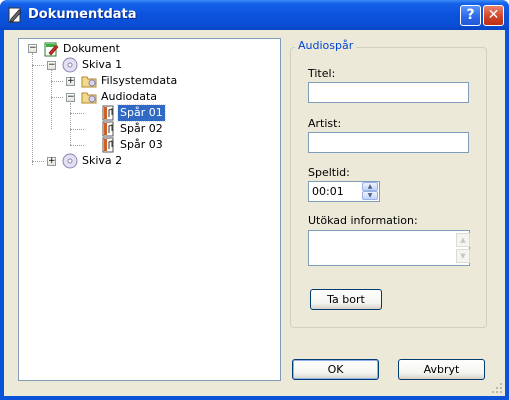 This screenshot has height=400, width=509. Describe the element at coordinates (89, 82) in the screenshot. I see `folder-filesystem-icon` at that location.